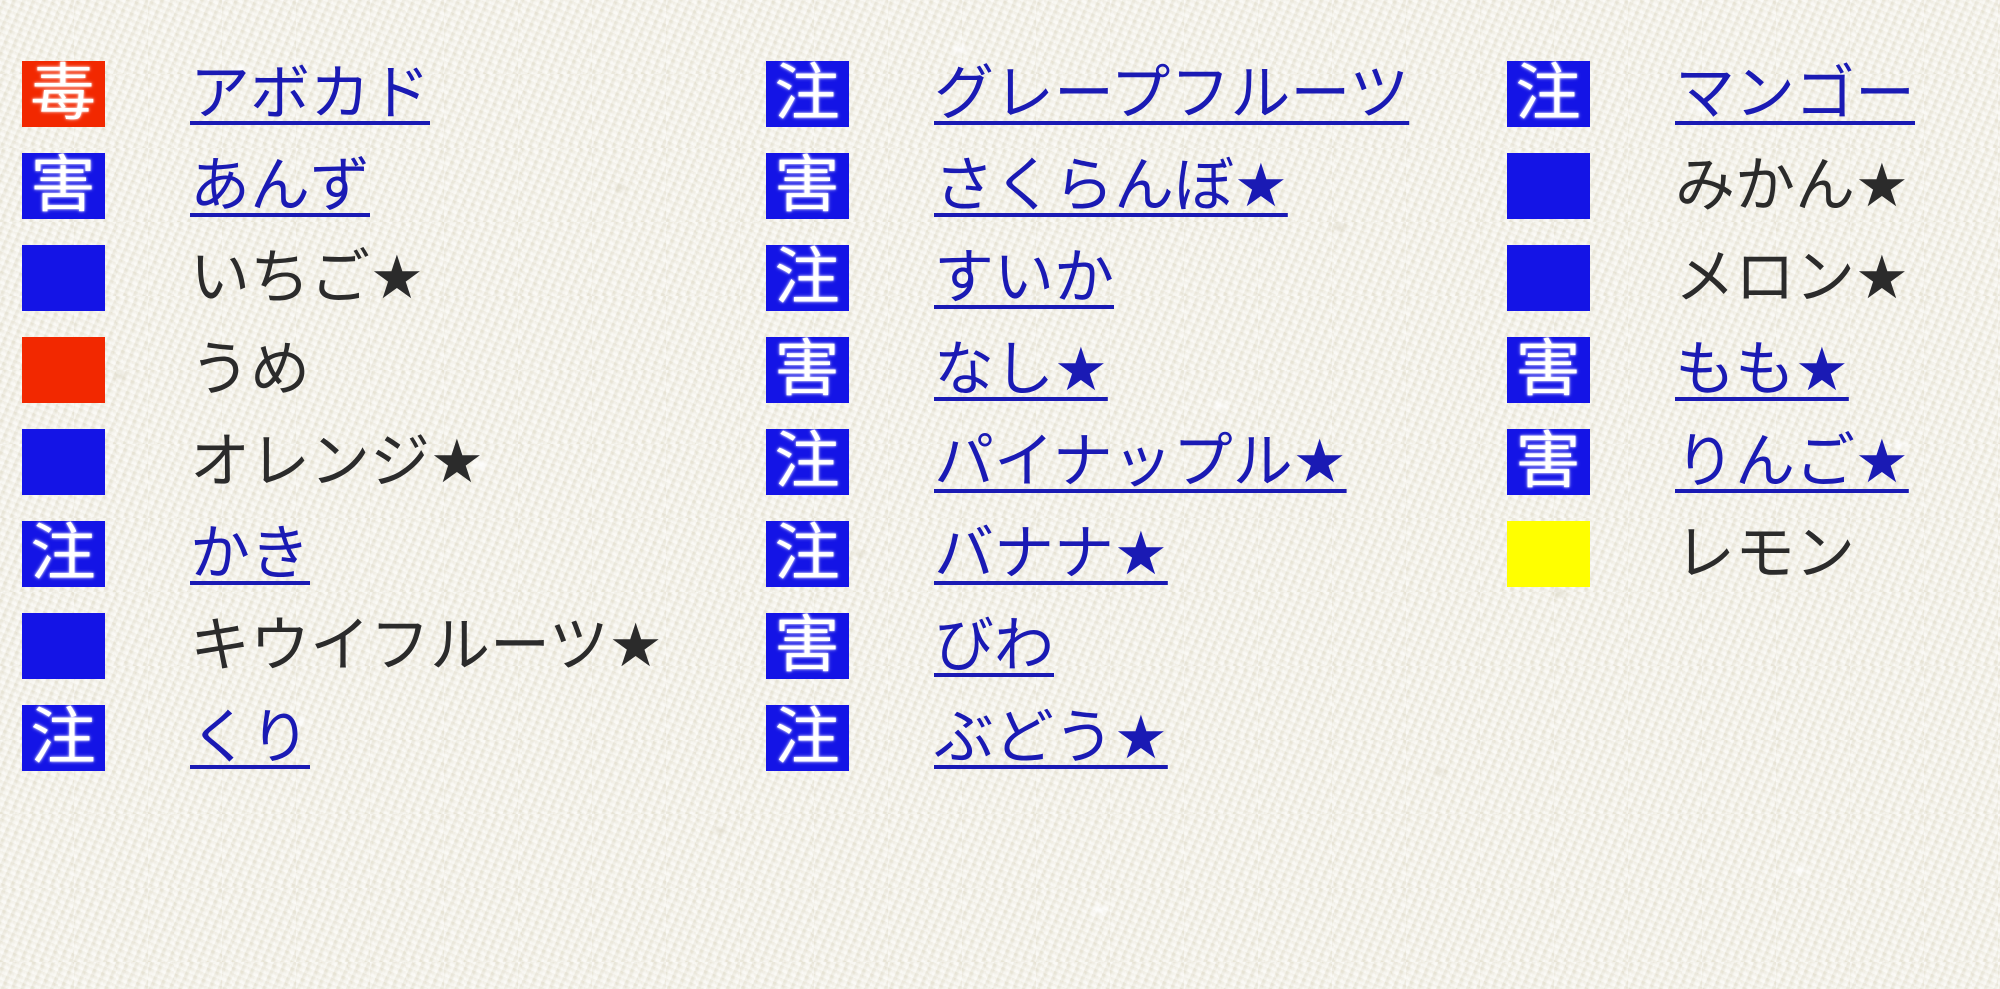  What do you see at coordinates (307, 278) in the screenshot?
I see `fruit-label: いちご★` at bounding box center [307, 278].